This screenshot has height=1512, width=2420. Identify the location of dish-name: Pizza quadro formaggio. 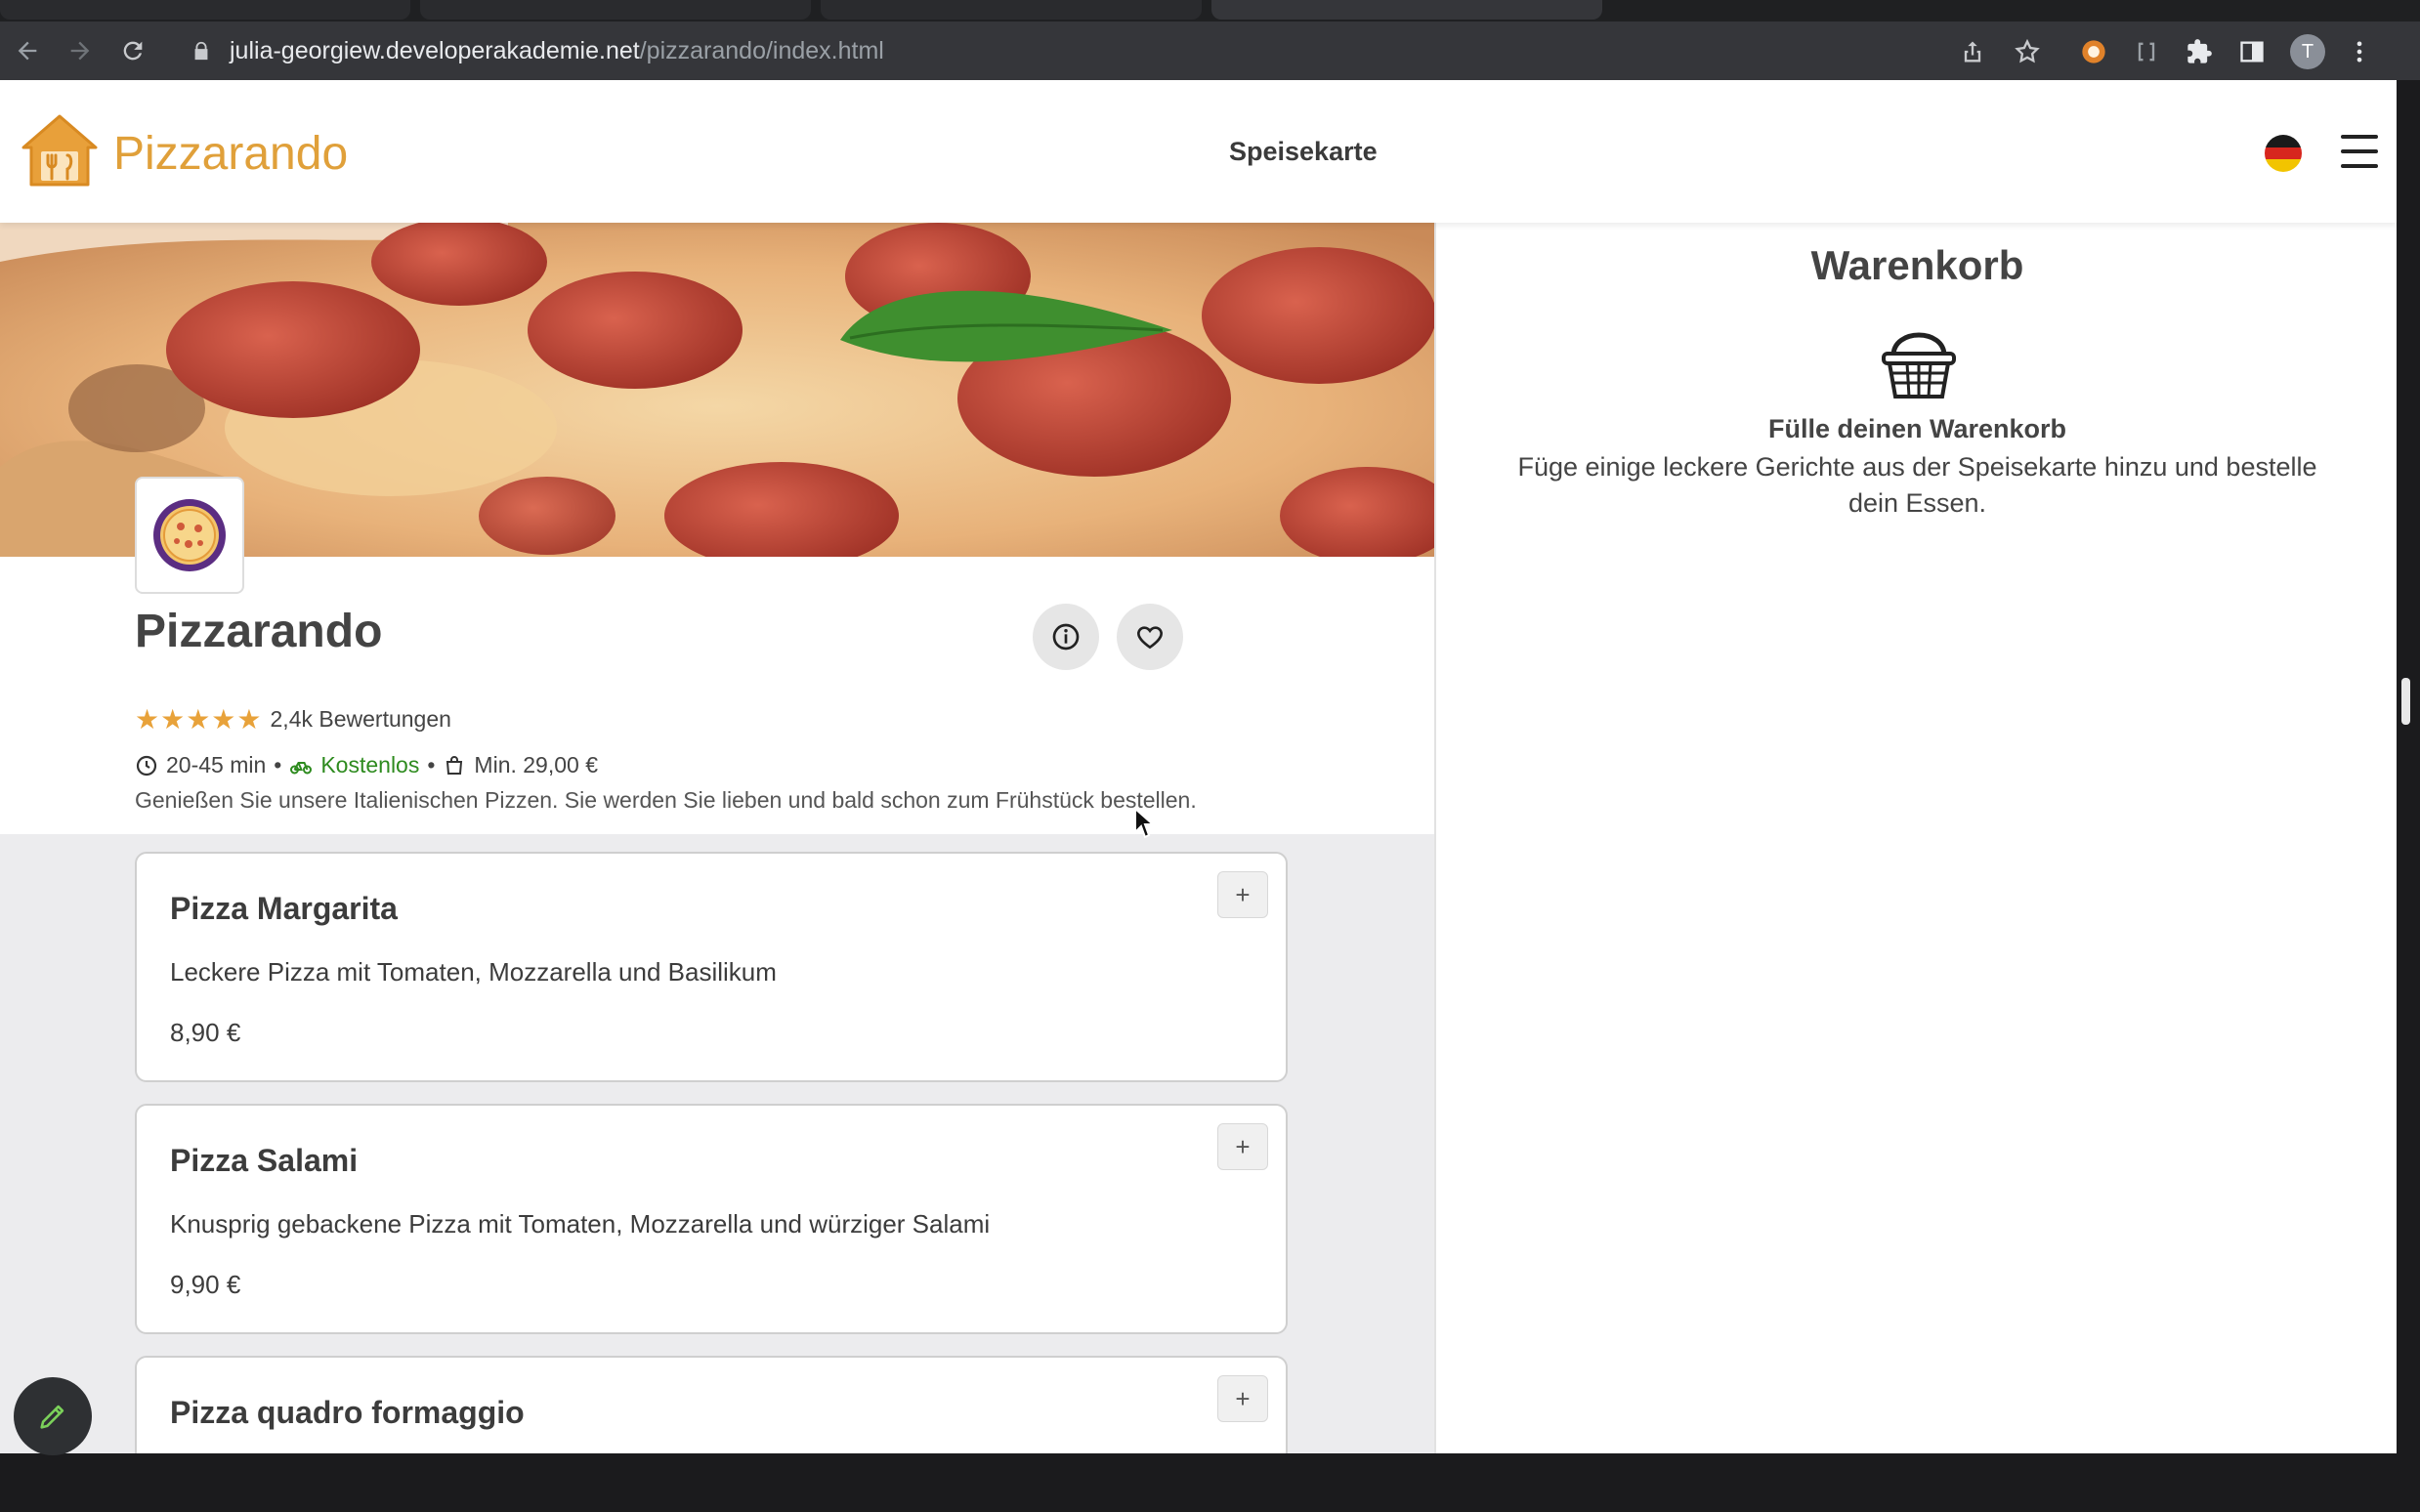
(347, 1412).